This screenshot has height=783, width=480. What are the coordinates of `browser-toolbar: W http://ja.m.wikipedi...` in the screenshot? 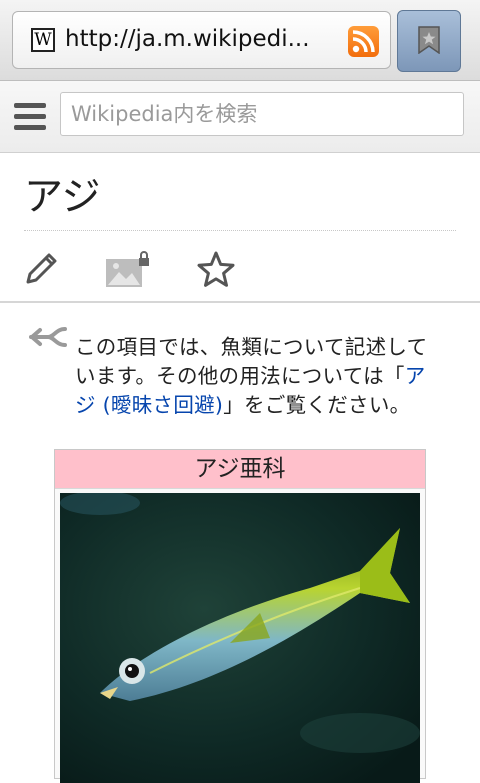 It's located at (240, 40).